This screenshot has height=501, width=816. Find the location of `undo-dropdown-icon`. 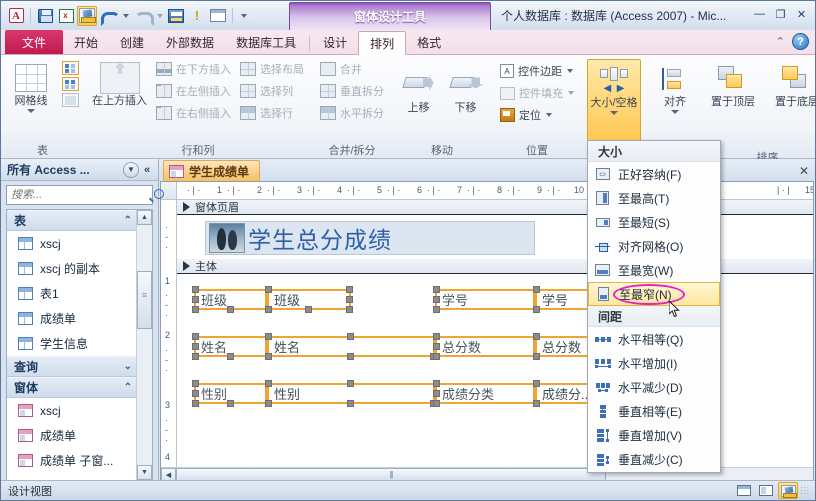

undo-dropdown-icon is located at coordinates (125, 16).